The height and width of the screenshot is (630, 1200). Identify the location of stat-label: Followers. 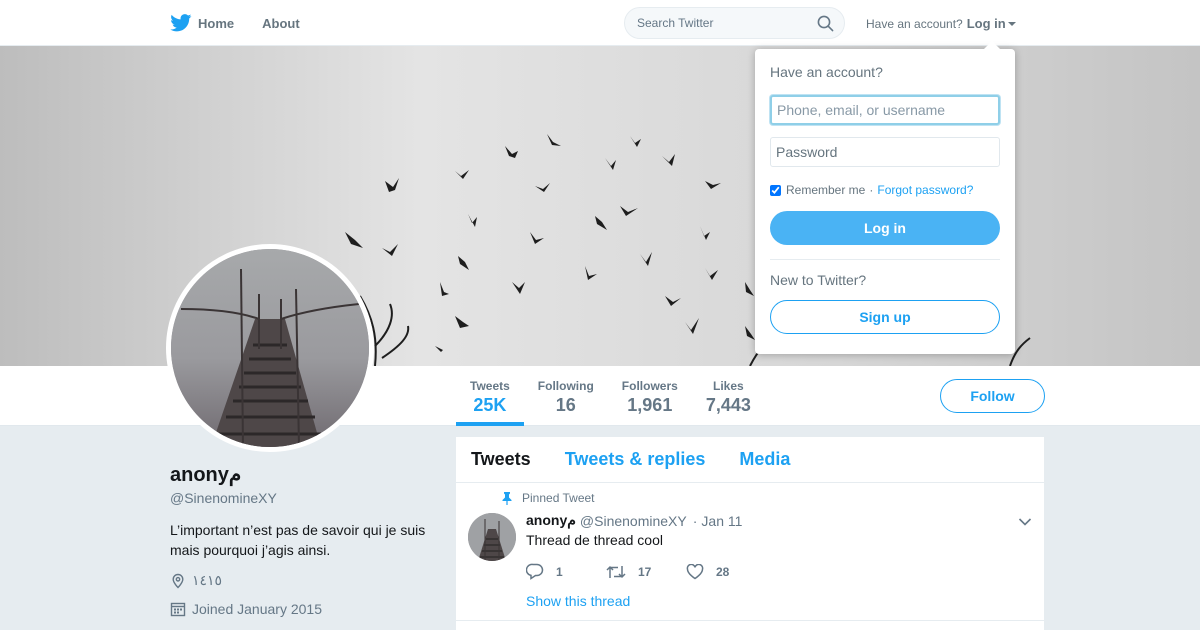
(649, 386).